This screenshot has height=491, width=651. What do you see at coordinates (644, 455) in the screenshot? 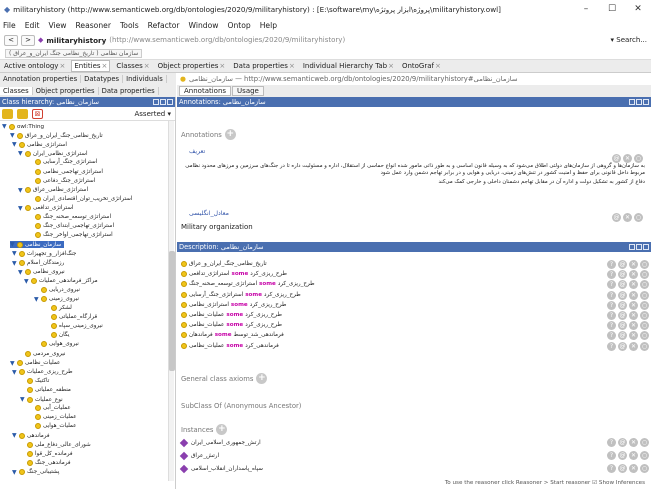
I see `instance-edit-icon: ○` at bounding box center [644, 455].